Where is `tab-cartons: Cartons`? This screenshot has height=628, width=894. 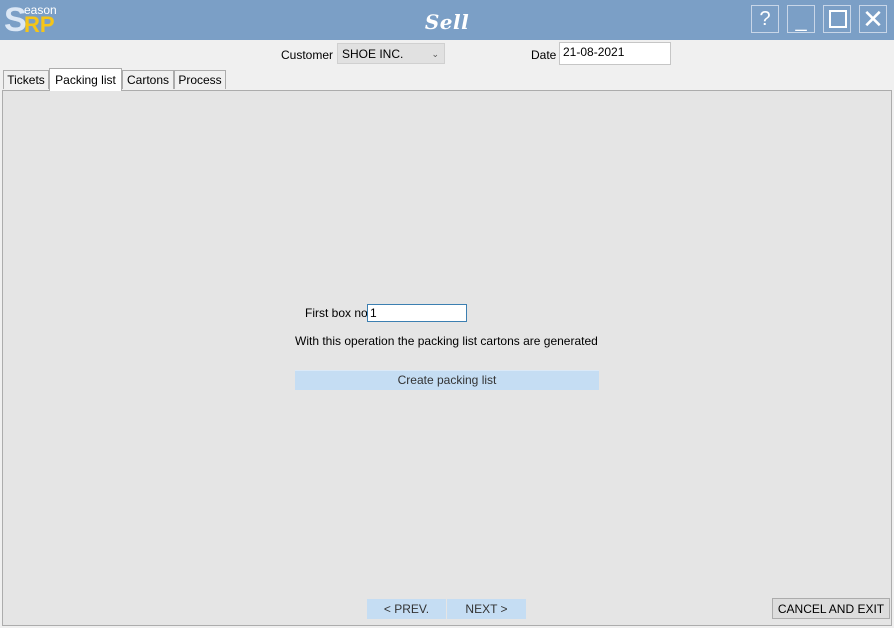 tab-cartons: Cartons is located at coordinates (148, 79).